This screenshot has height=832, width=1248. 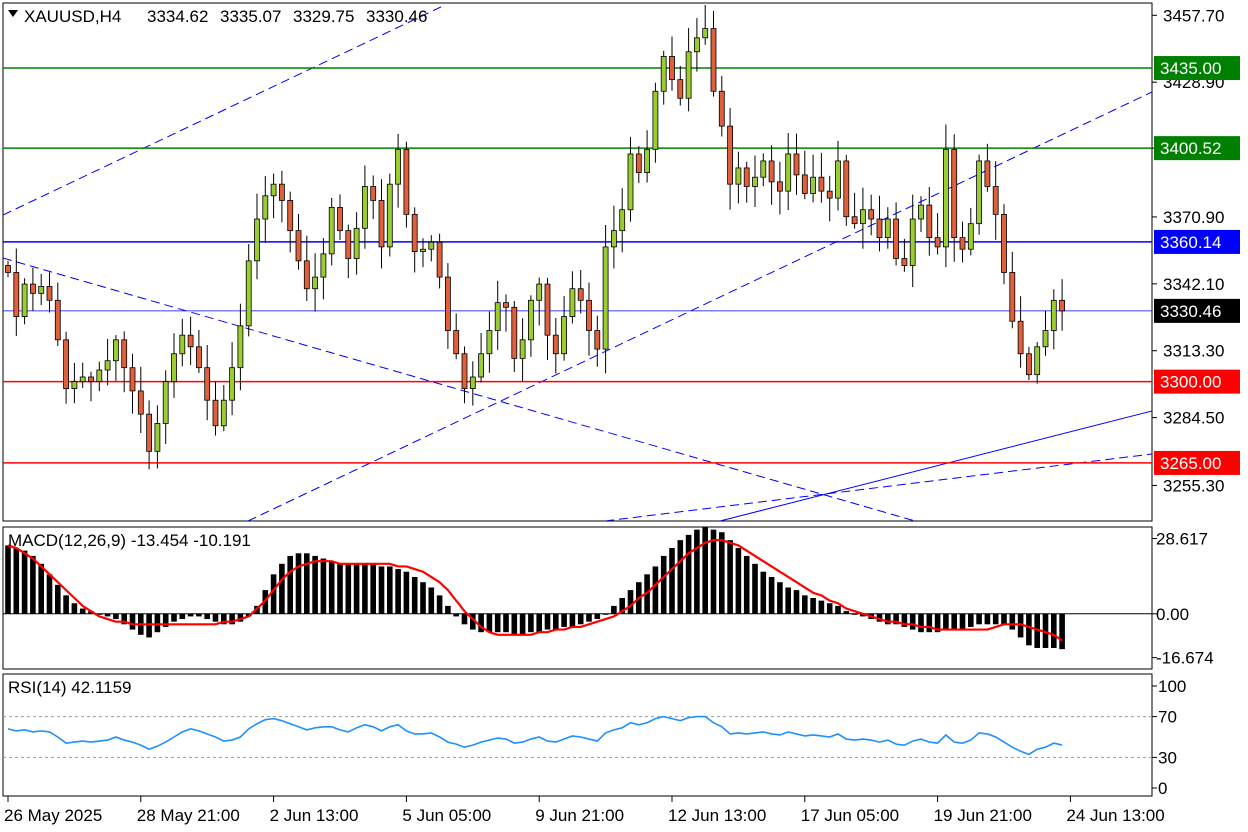 I want to click on time-tick-7: 19 Jun 21:00, so click(x=983, y=815).